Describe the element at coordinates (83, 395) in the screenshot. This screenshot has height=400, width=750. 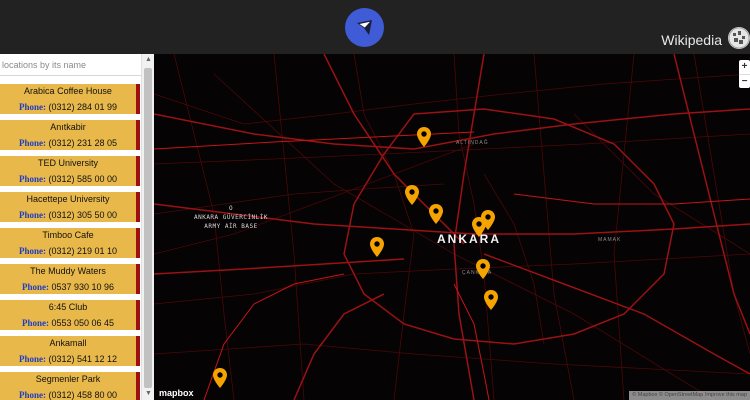
I see `phone-number: (0312) 458 80 00` at that location.